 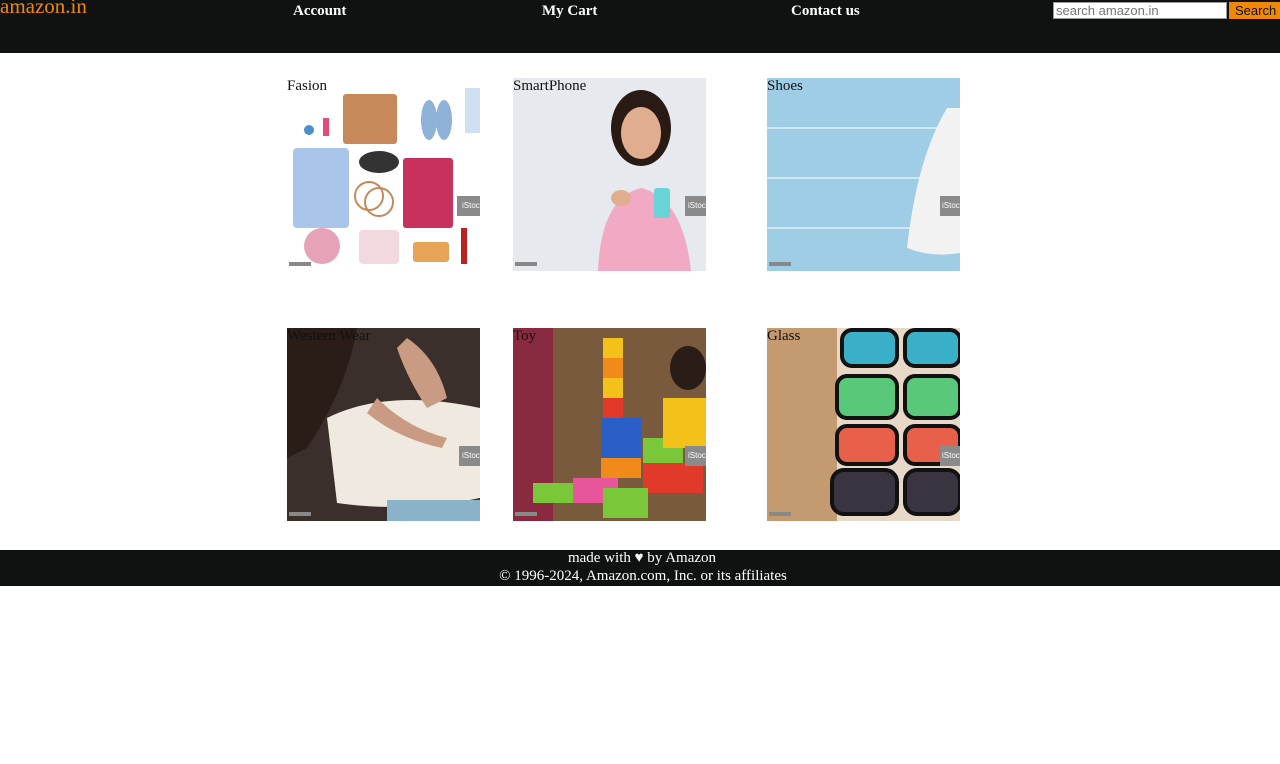 I want to click on heart-icon: ♥, so click(x=639, y=558).